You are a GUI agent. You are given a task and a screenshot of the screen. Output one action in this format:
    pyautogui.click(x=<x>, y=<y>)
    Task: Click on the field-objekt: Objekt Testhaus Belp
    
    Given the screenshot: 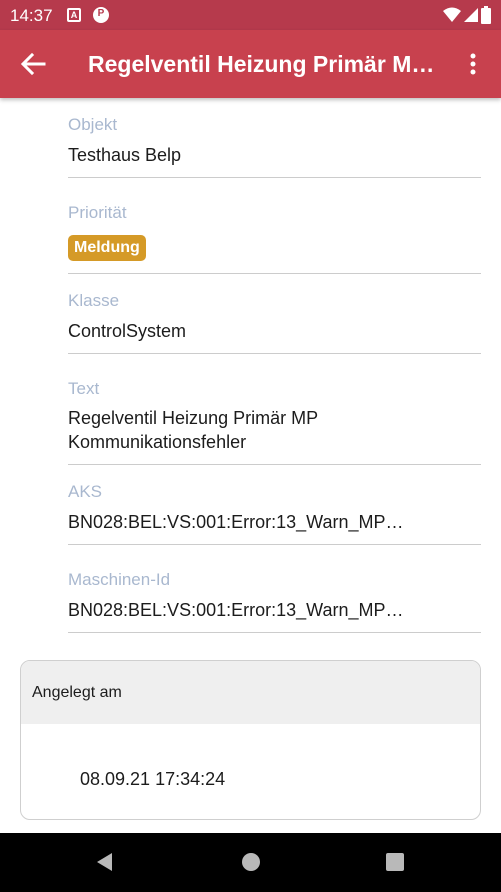 What is the action you would take?
    pyautogui.click(x=274, y=145)
    